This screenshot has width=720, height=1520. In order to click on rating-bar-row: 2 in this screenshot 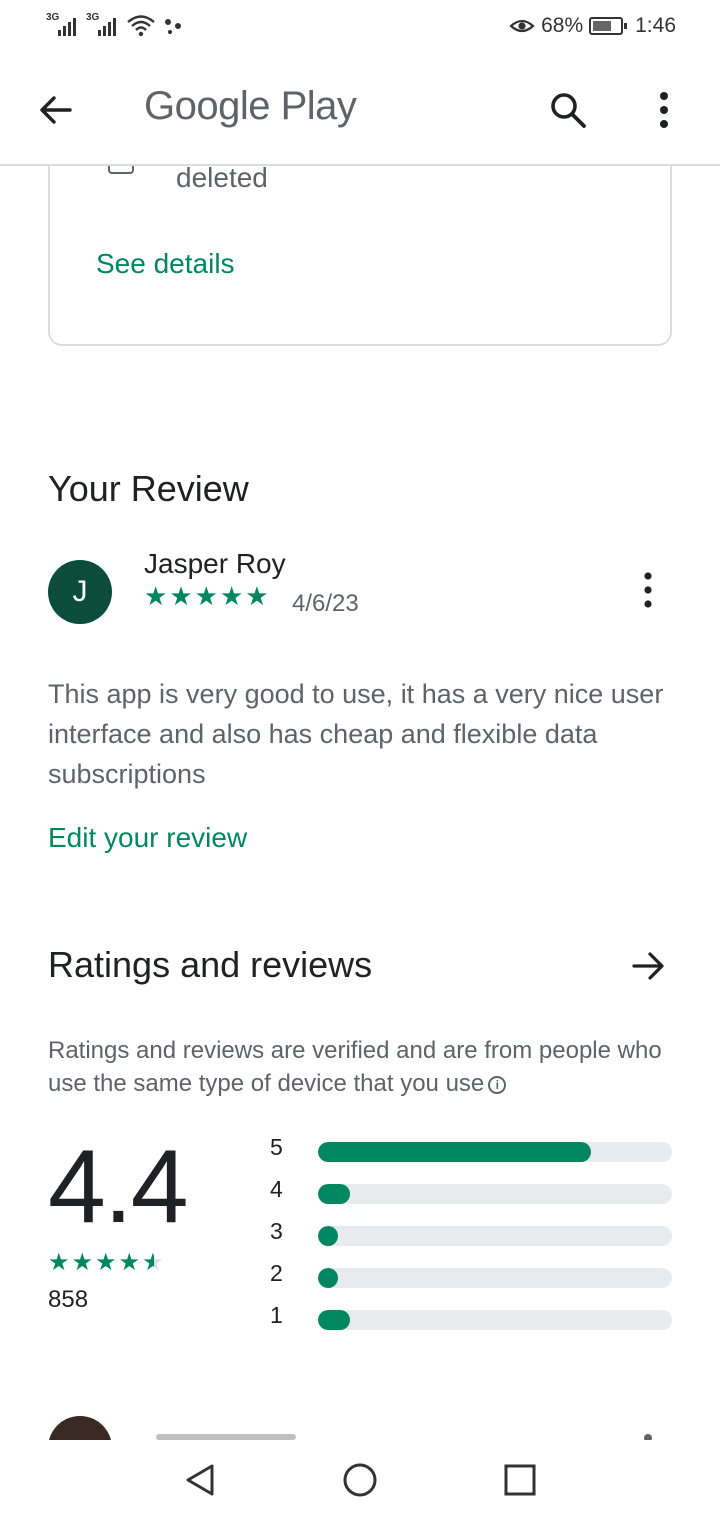, I will do `click(471, 1275)`.